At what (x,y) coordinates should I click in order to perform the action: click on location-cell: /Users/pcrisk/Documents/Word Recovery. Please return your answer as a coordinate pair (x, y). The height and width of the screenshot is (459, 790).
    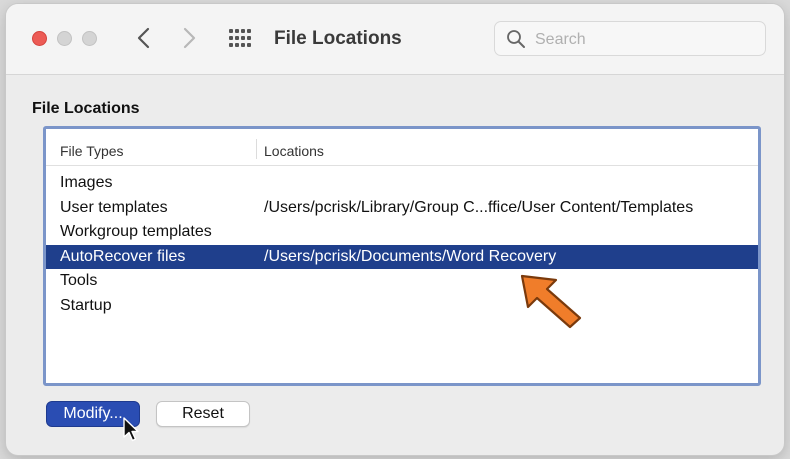
    Looking at the image, I should click on (410, 256).